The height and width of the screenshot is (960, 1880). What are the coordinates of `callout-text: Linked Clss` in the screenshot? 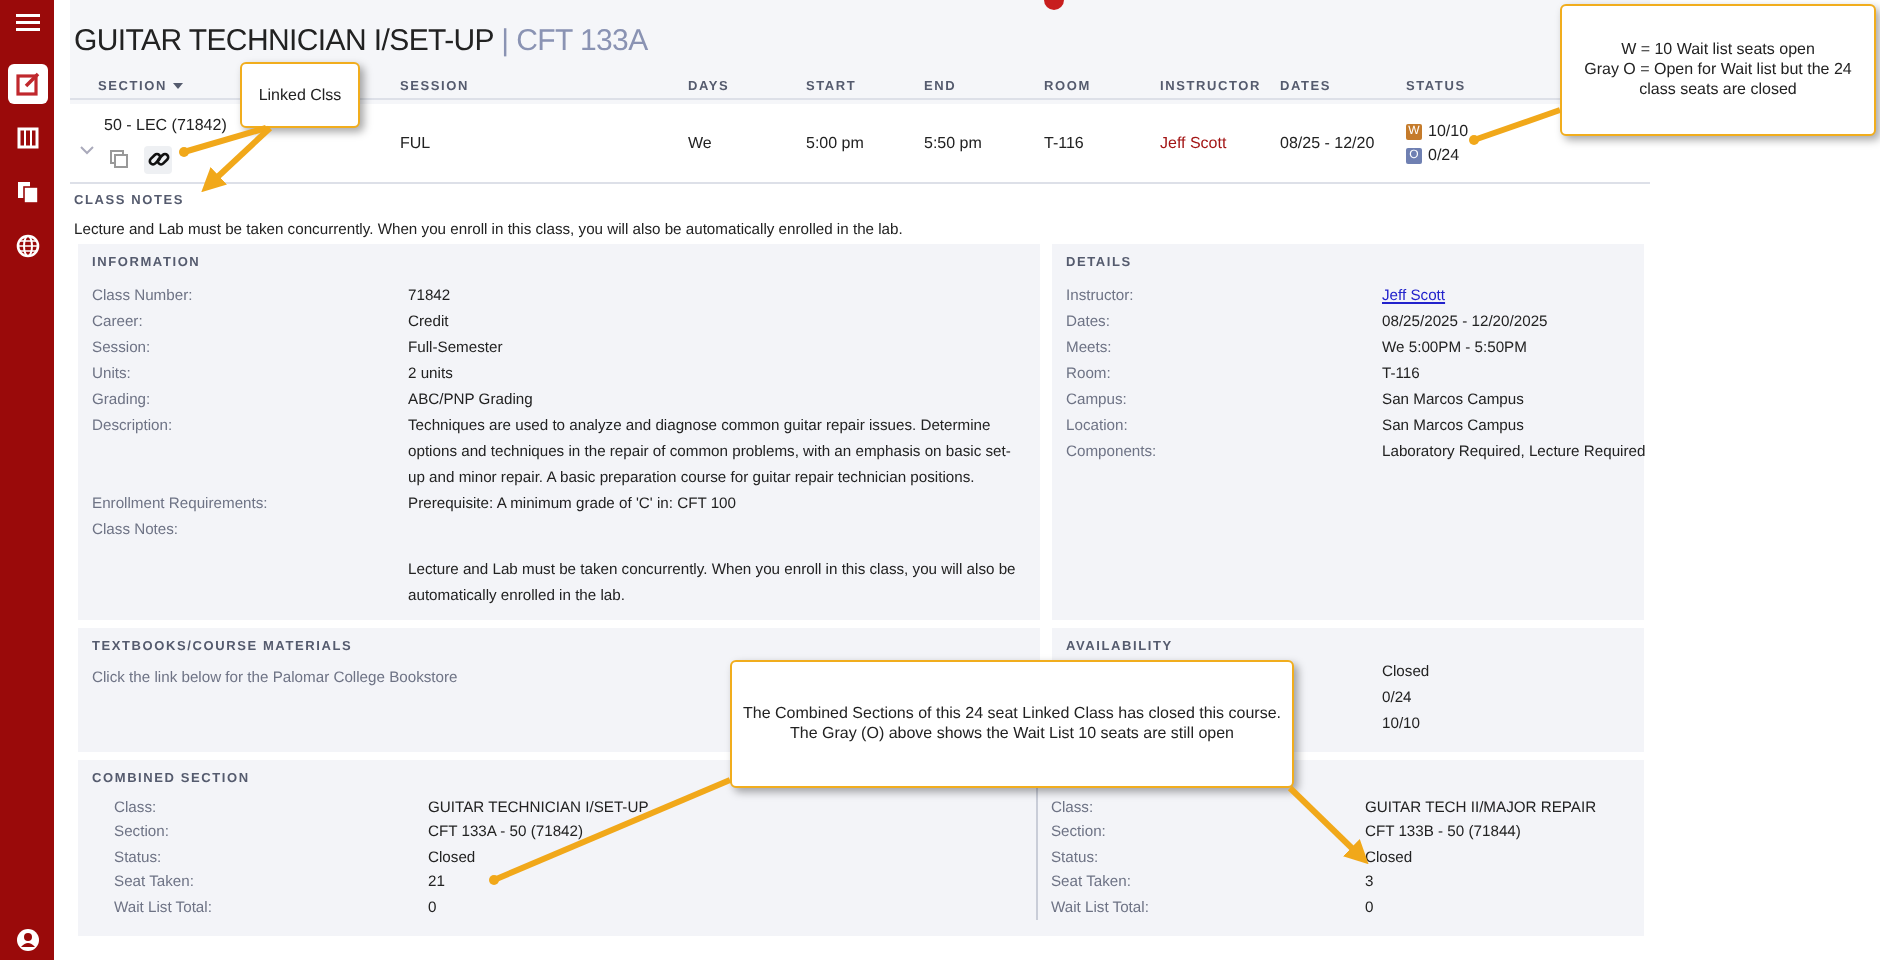 It's located at (300, 95).